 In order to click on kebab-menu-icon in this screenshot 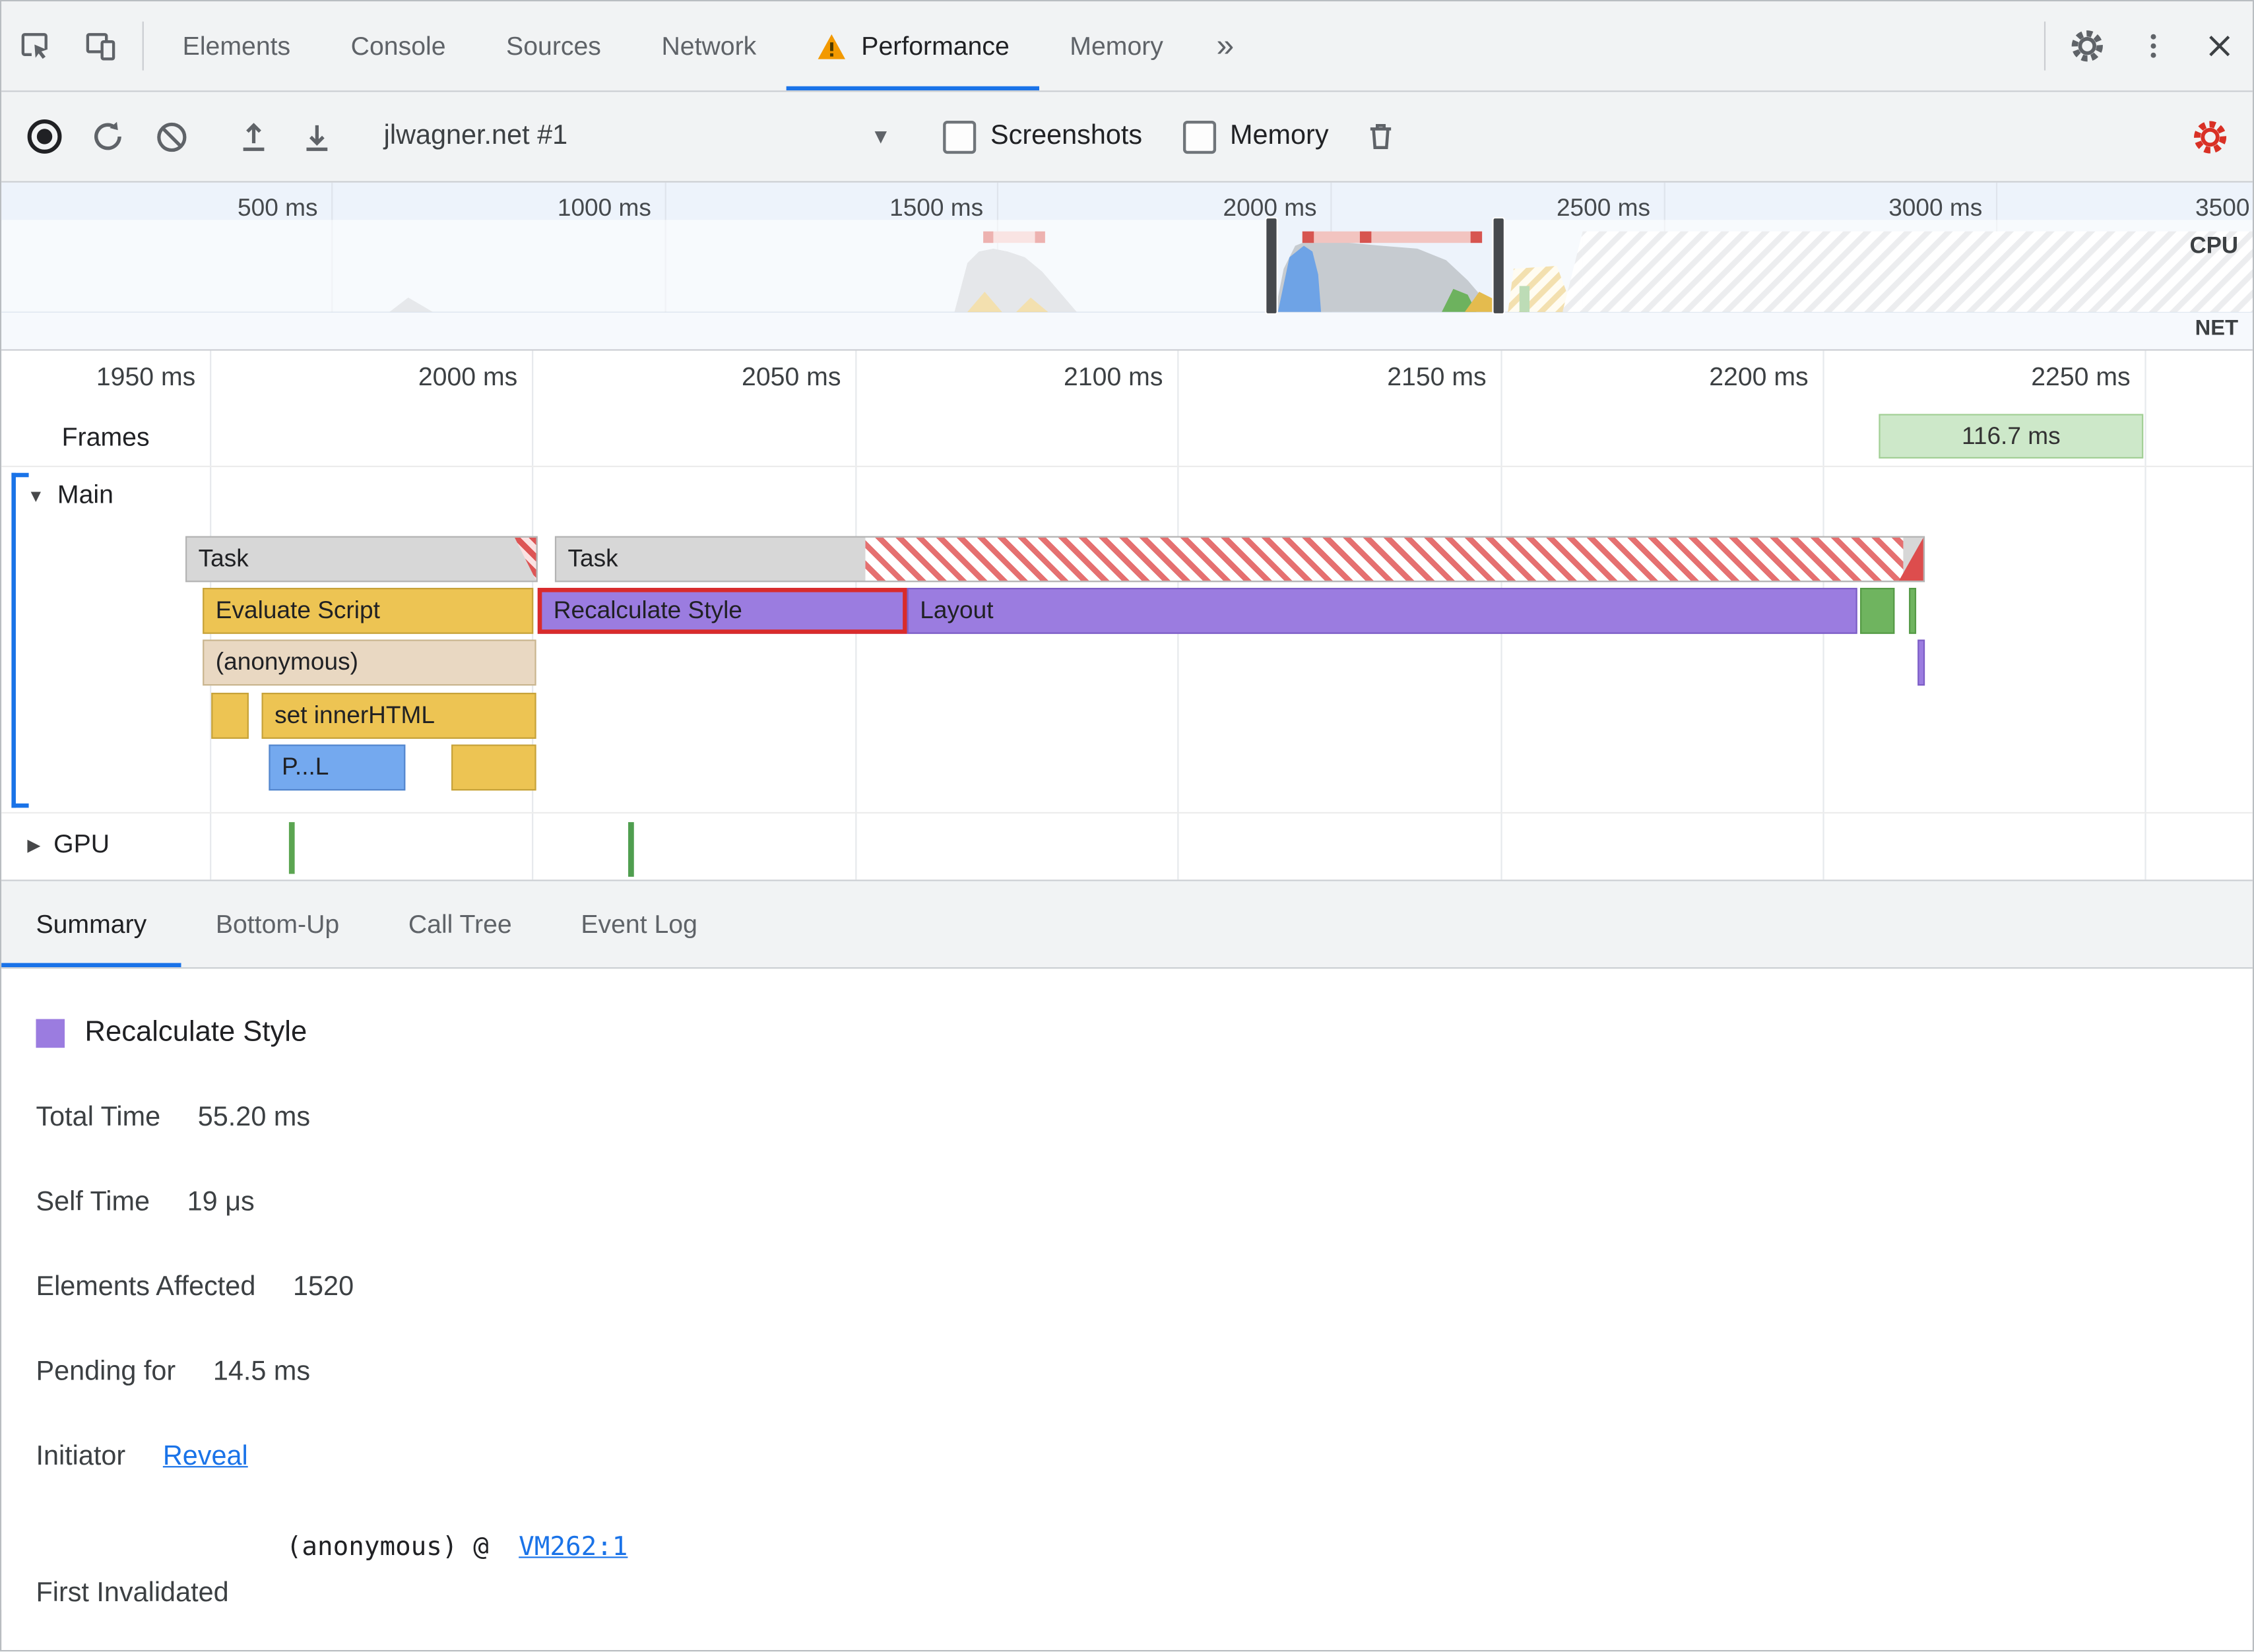, I will do `click(2153, 46)`.